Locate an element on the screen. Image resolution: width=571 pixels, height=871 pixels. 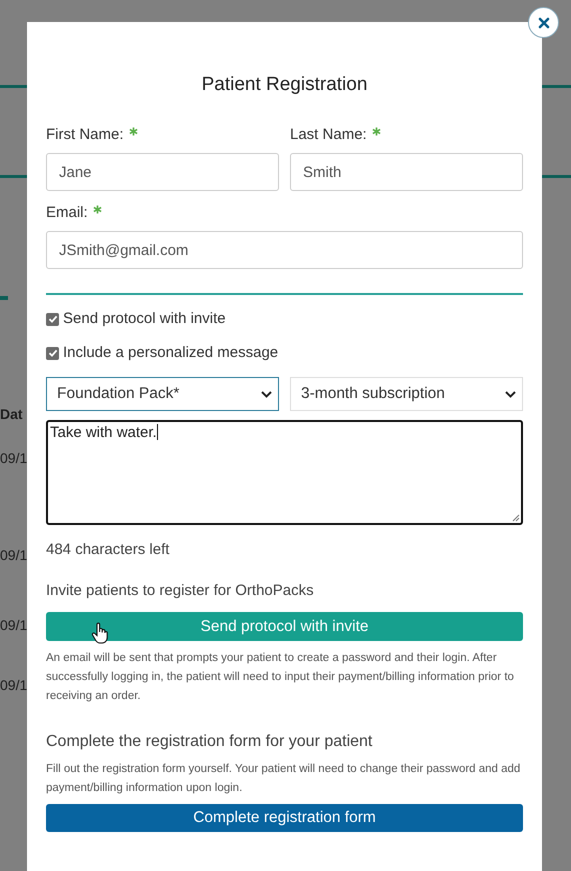
close-icon is located at coordinates (544, 22).